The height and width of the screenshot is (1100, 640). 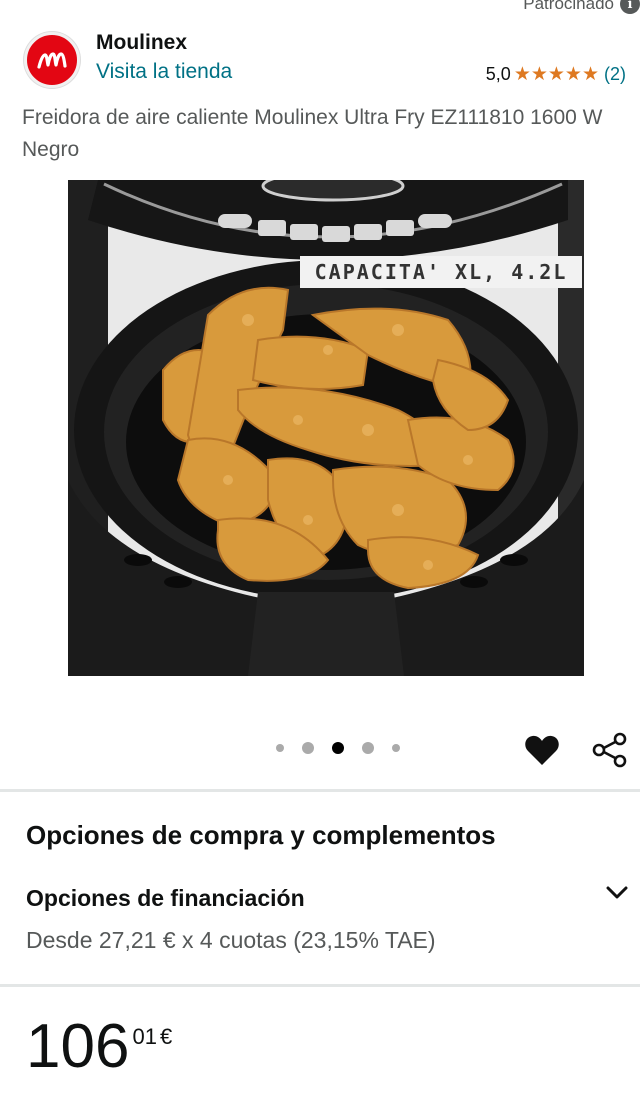 What do you see at coordinates (441, 272) in the screenshot?
I see `capacity-overlay-label: CAPACITA' XL, 4.2L` at bounding box center [441, 272].